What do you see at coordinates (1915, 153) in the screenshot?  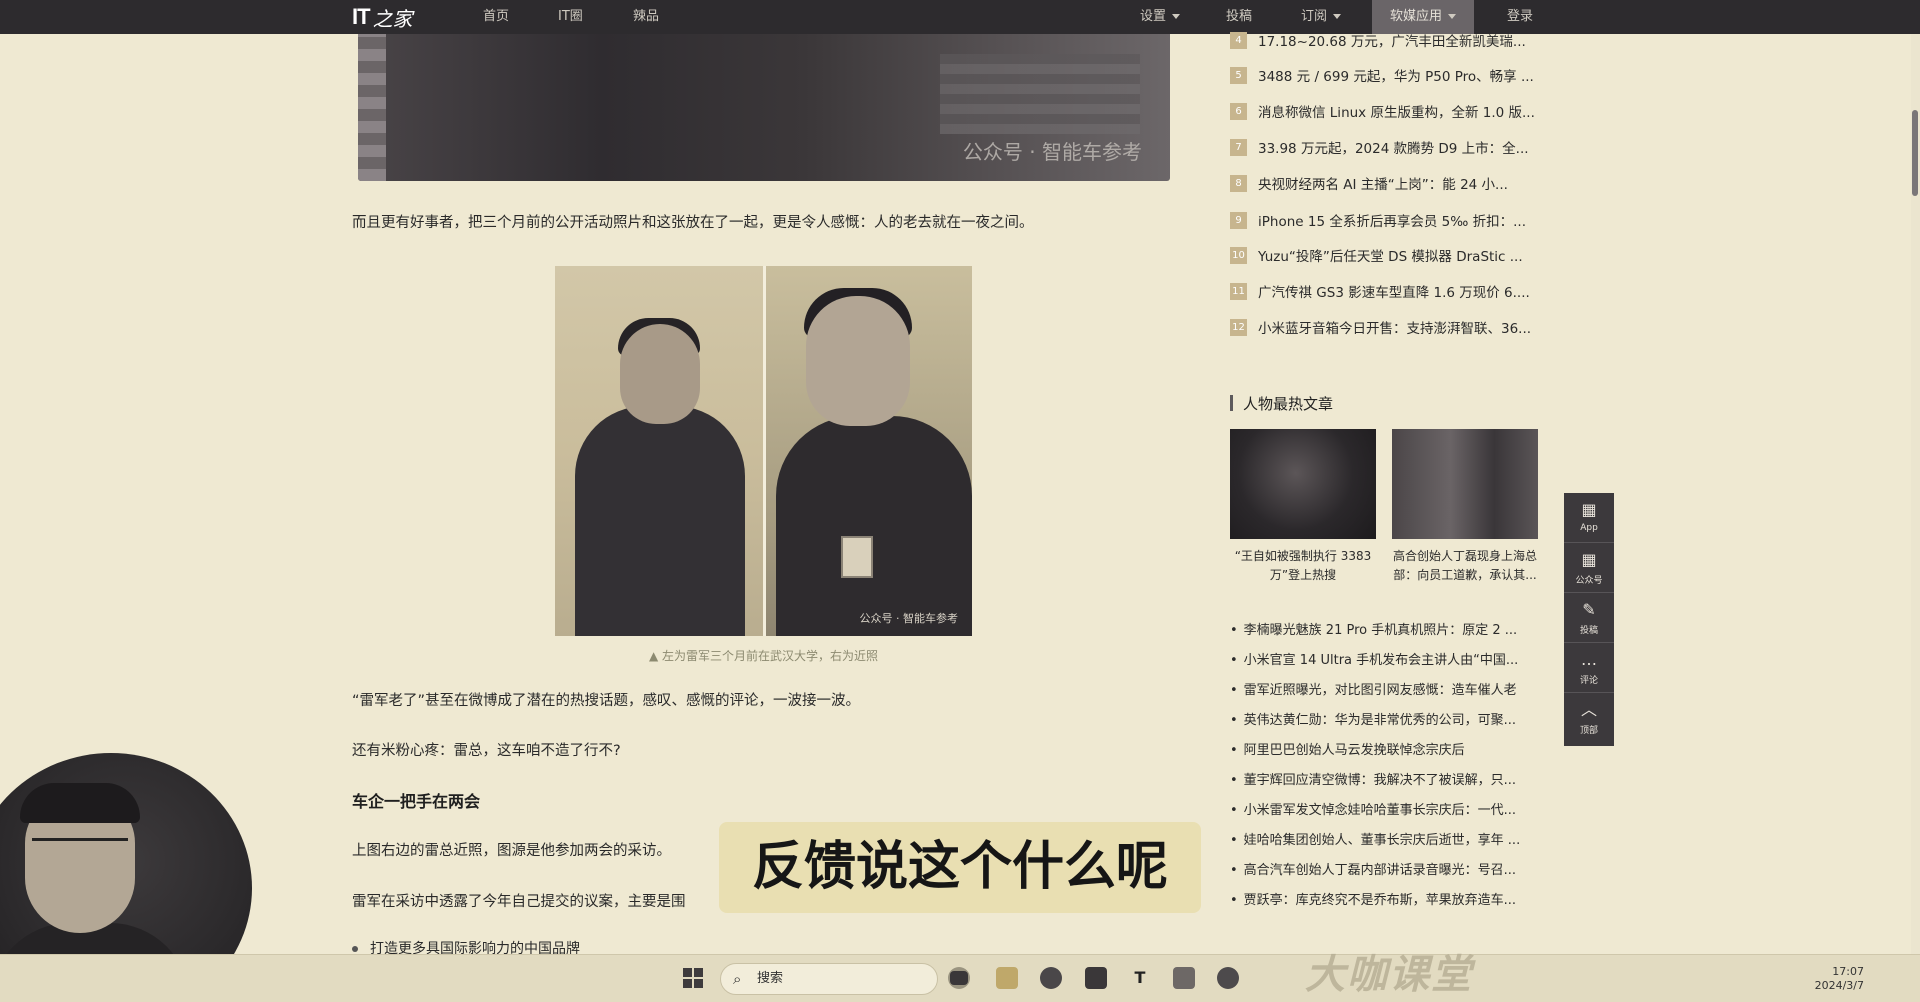 I see `scrollbar-thumb` at bounding box center [1915, 153].